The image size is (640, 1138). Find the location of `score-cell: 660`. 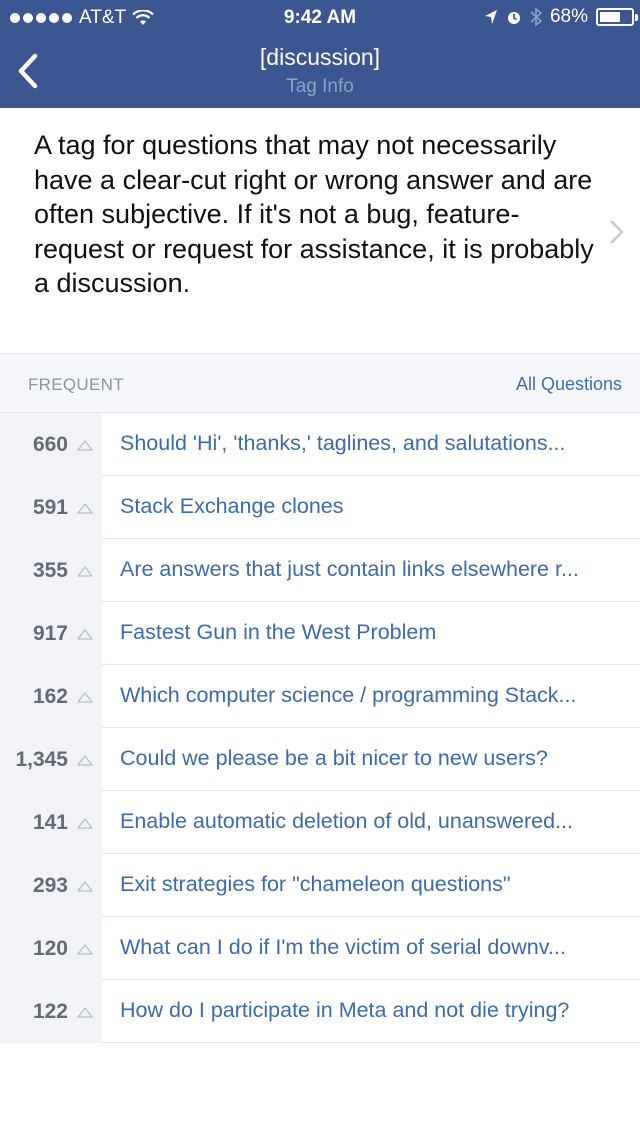

score-cell: 660 is located at coordinates (51, 444).